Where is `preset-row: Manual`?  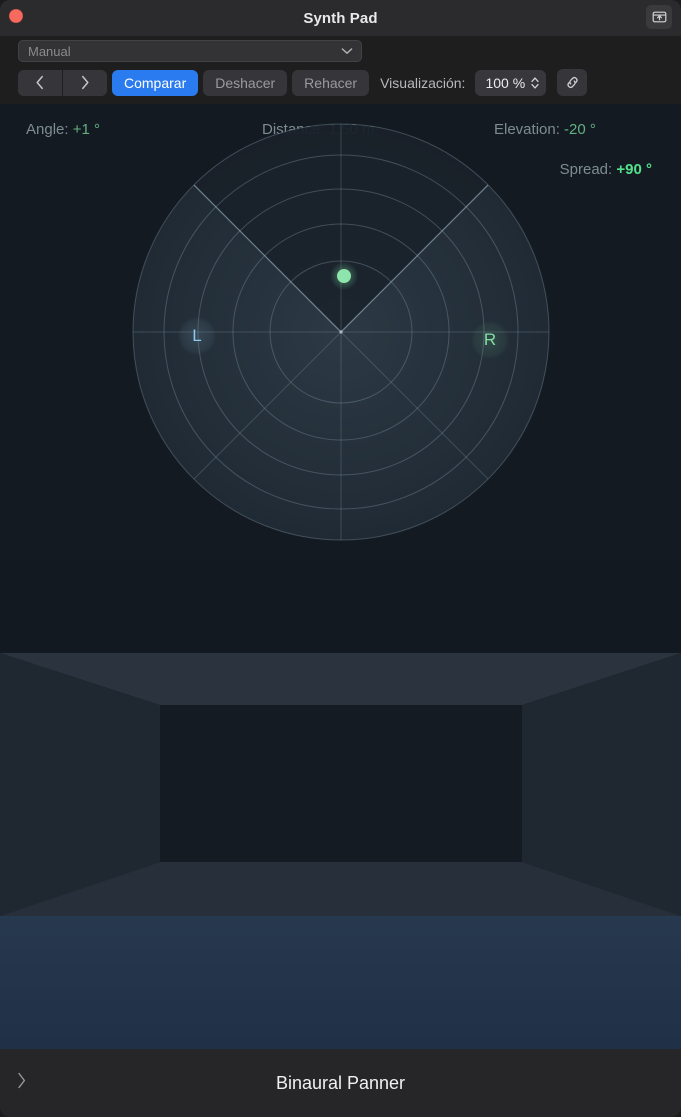 preset-row: Manual is located at coordinates (340, 49).